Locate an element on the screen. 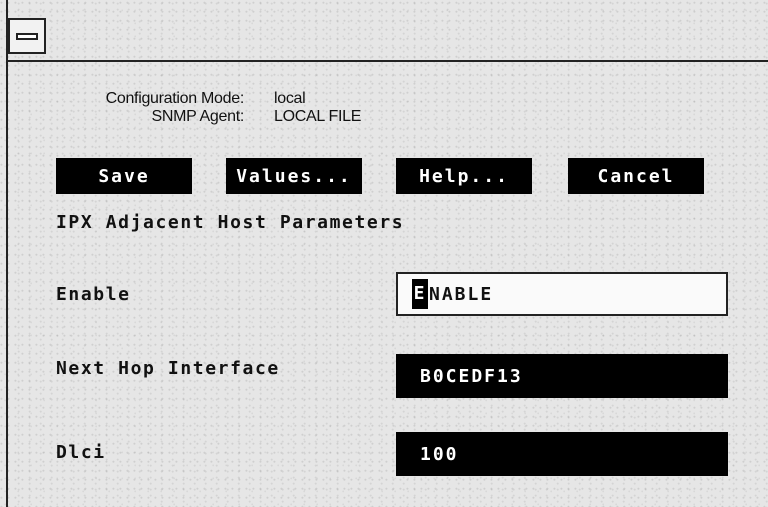  enable-label: Enable is located at coordinates (93, 294).